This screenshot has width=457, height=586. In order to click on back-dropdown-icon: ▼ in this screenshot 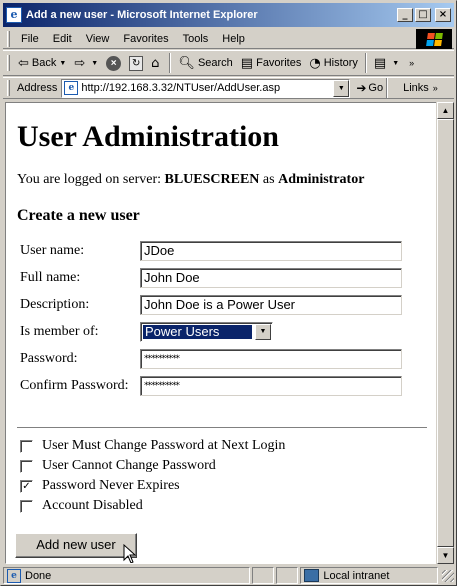, I will do `click(62, 63)`.